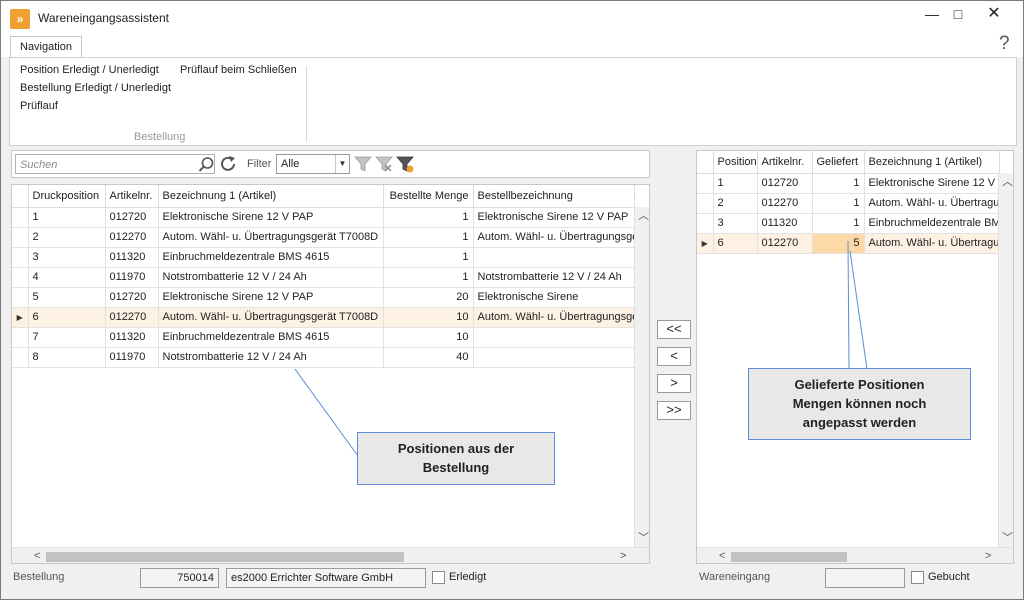 Image resolution: width=1024 pixels, height=600 pixels. I want to click on move-right-button: >, so click(674, 383).